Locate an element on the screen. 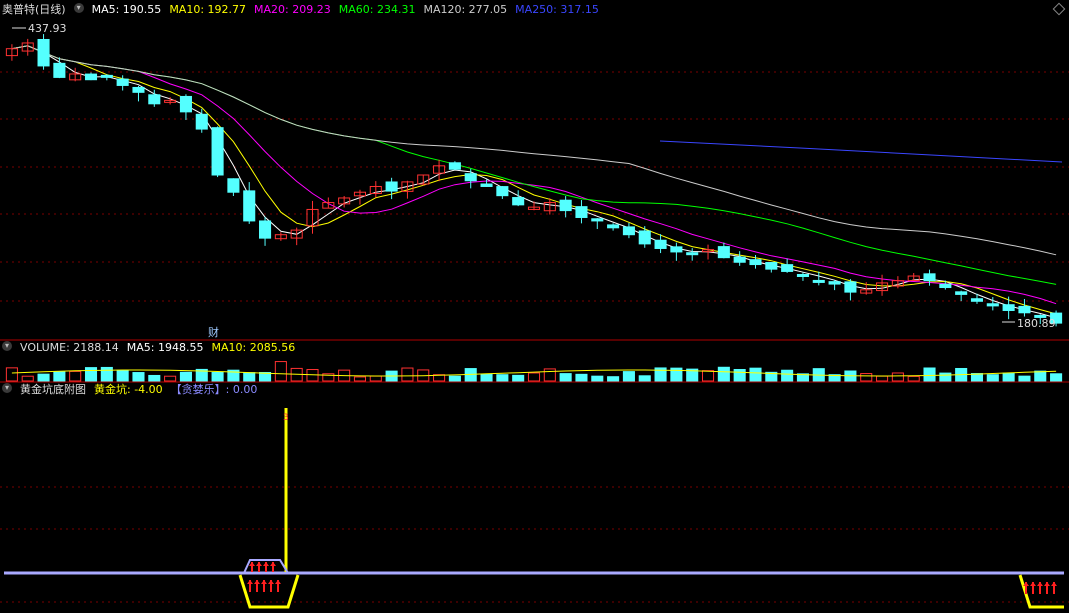 This screenshot has height=613, width=1069. diamond-icon is located at coordinates (1059, 9).